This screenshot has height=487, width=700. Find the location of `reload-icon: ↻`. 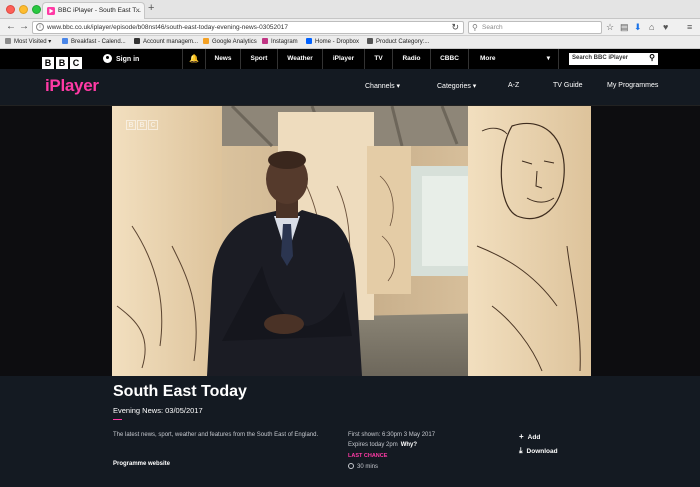

reload-icon: ↻ is located at coordinates (455, 27).